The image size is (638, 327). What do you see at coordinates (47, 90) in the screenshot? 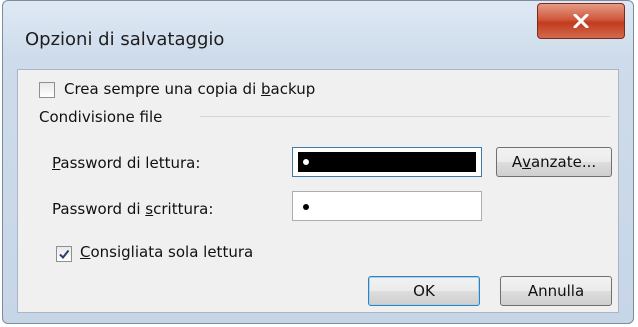
I see `backup-checkbox` at bounding box center [47, 90].